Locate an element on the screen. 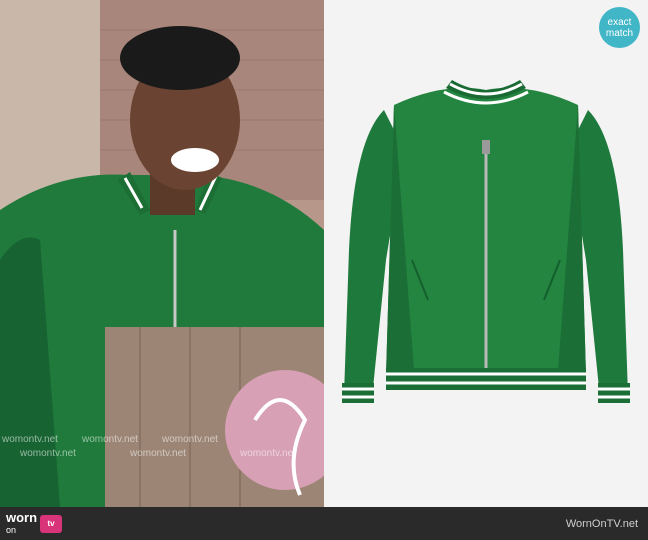  logo-wordmark: worn on is located at coordinates (22, 522).